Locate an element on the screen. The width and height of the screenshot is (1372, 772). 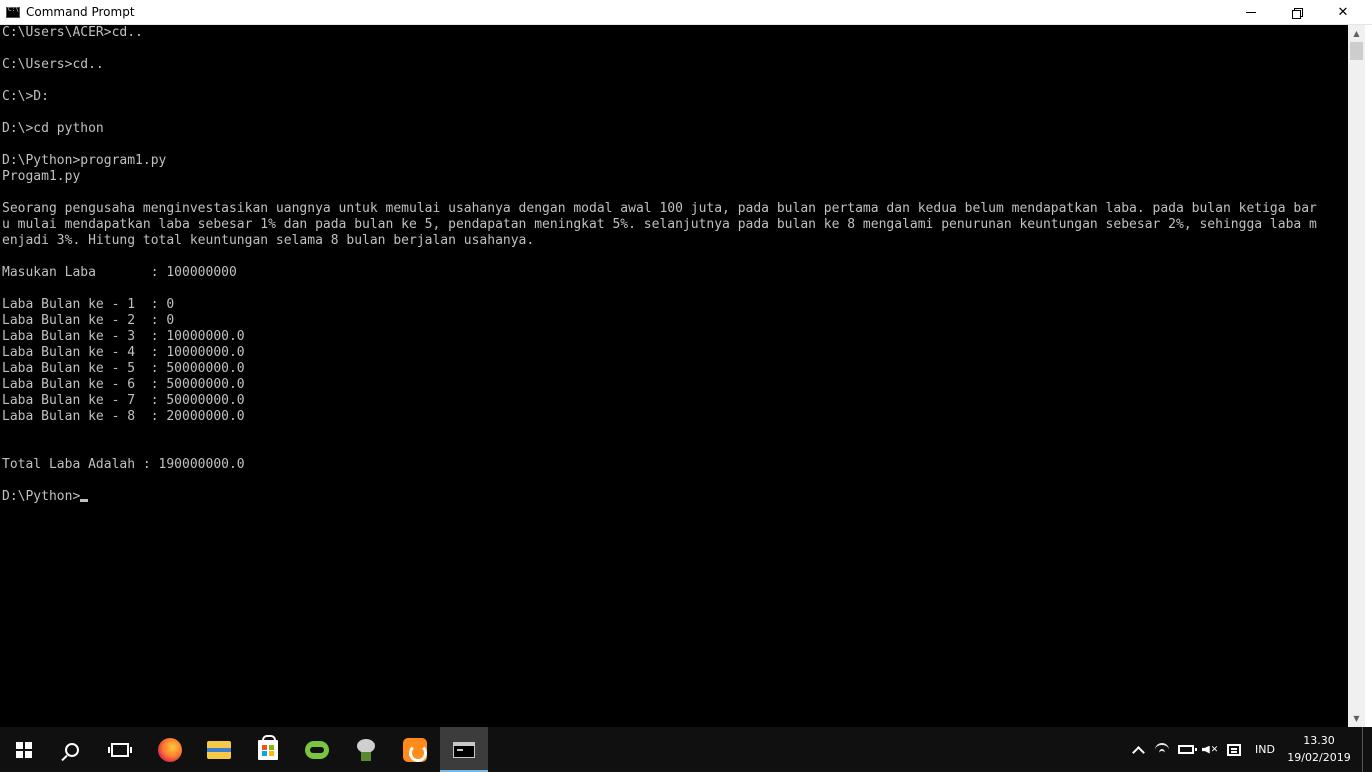
taskbar-app-command-prompt is located at coordinates (464, 749).